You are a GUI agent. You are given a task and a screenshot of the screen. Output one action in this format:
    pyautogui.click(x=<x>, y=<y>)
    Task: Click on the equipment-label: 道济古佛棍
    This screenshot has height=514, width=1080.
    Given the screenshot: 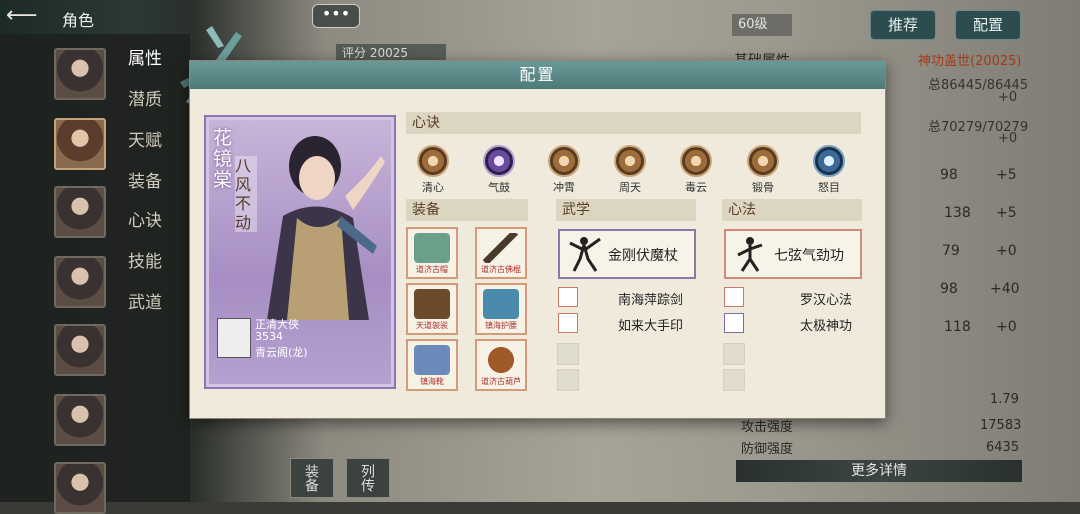 What is the action you would take?
    pyautogui.click(x=501, y=269)
    